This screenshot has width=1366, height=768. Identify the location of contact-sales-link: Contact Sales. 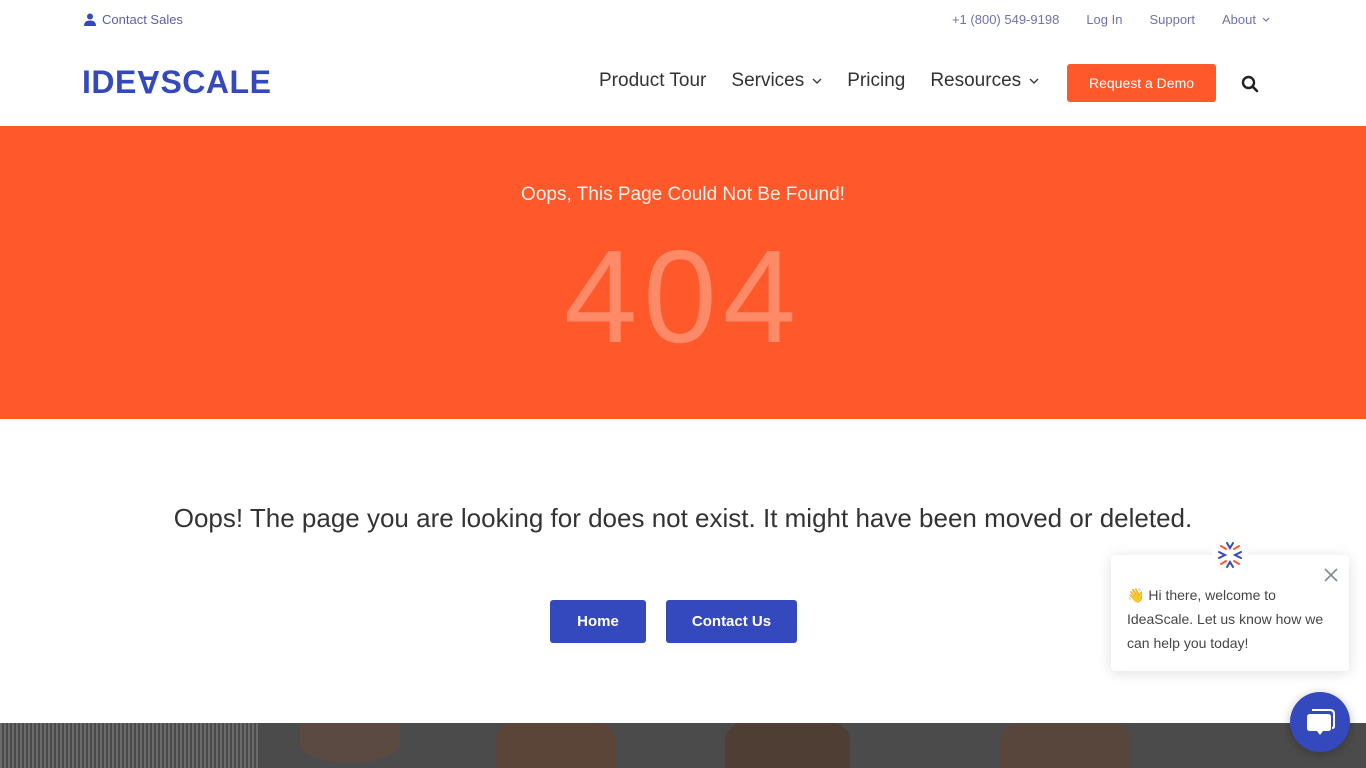
(133, 19).